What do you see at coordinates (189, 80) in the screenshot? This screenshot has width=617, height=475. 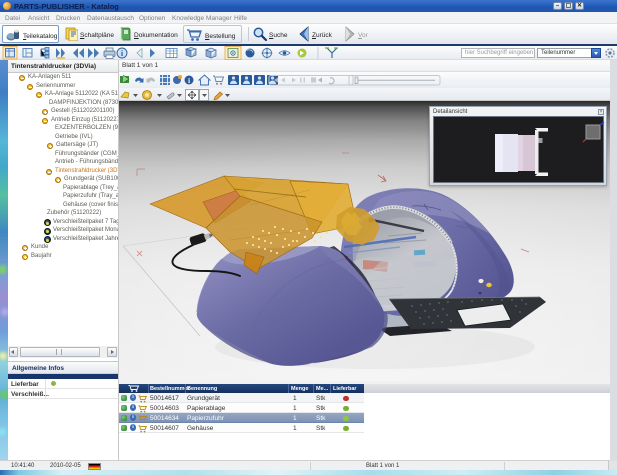 I see `svg-text: i` at bounding box center [189, 80].